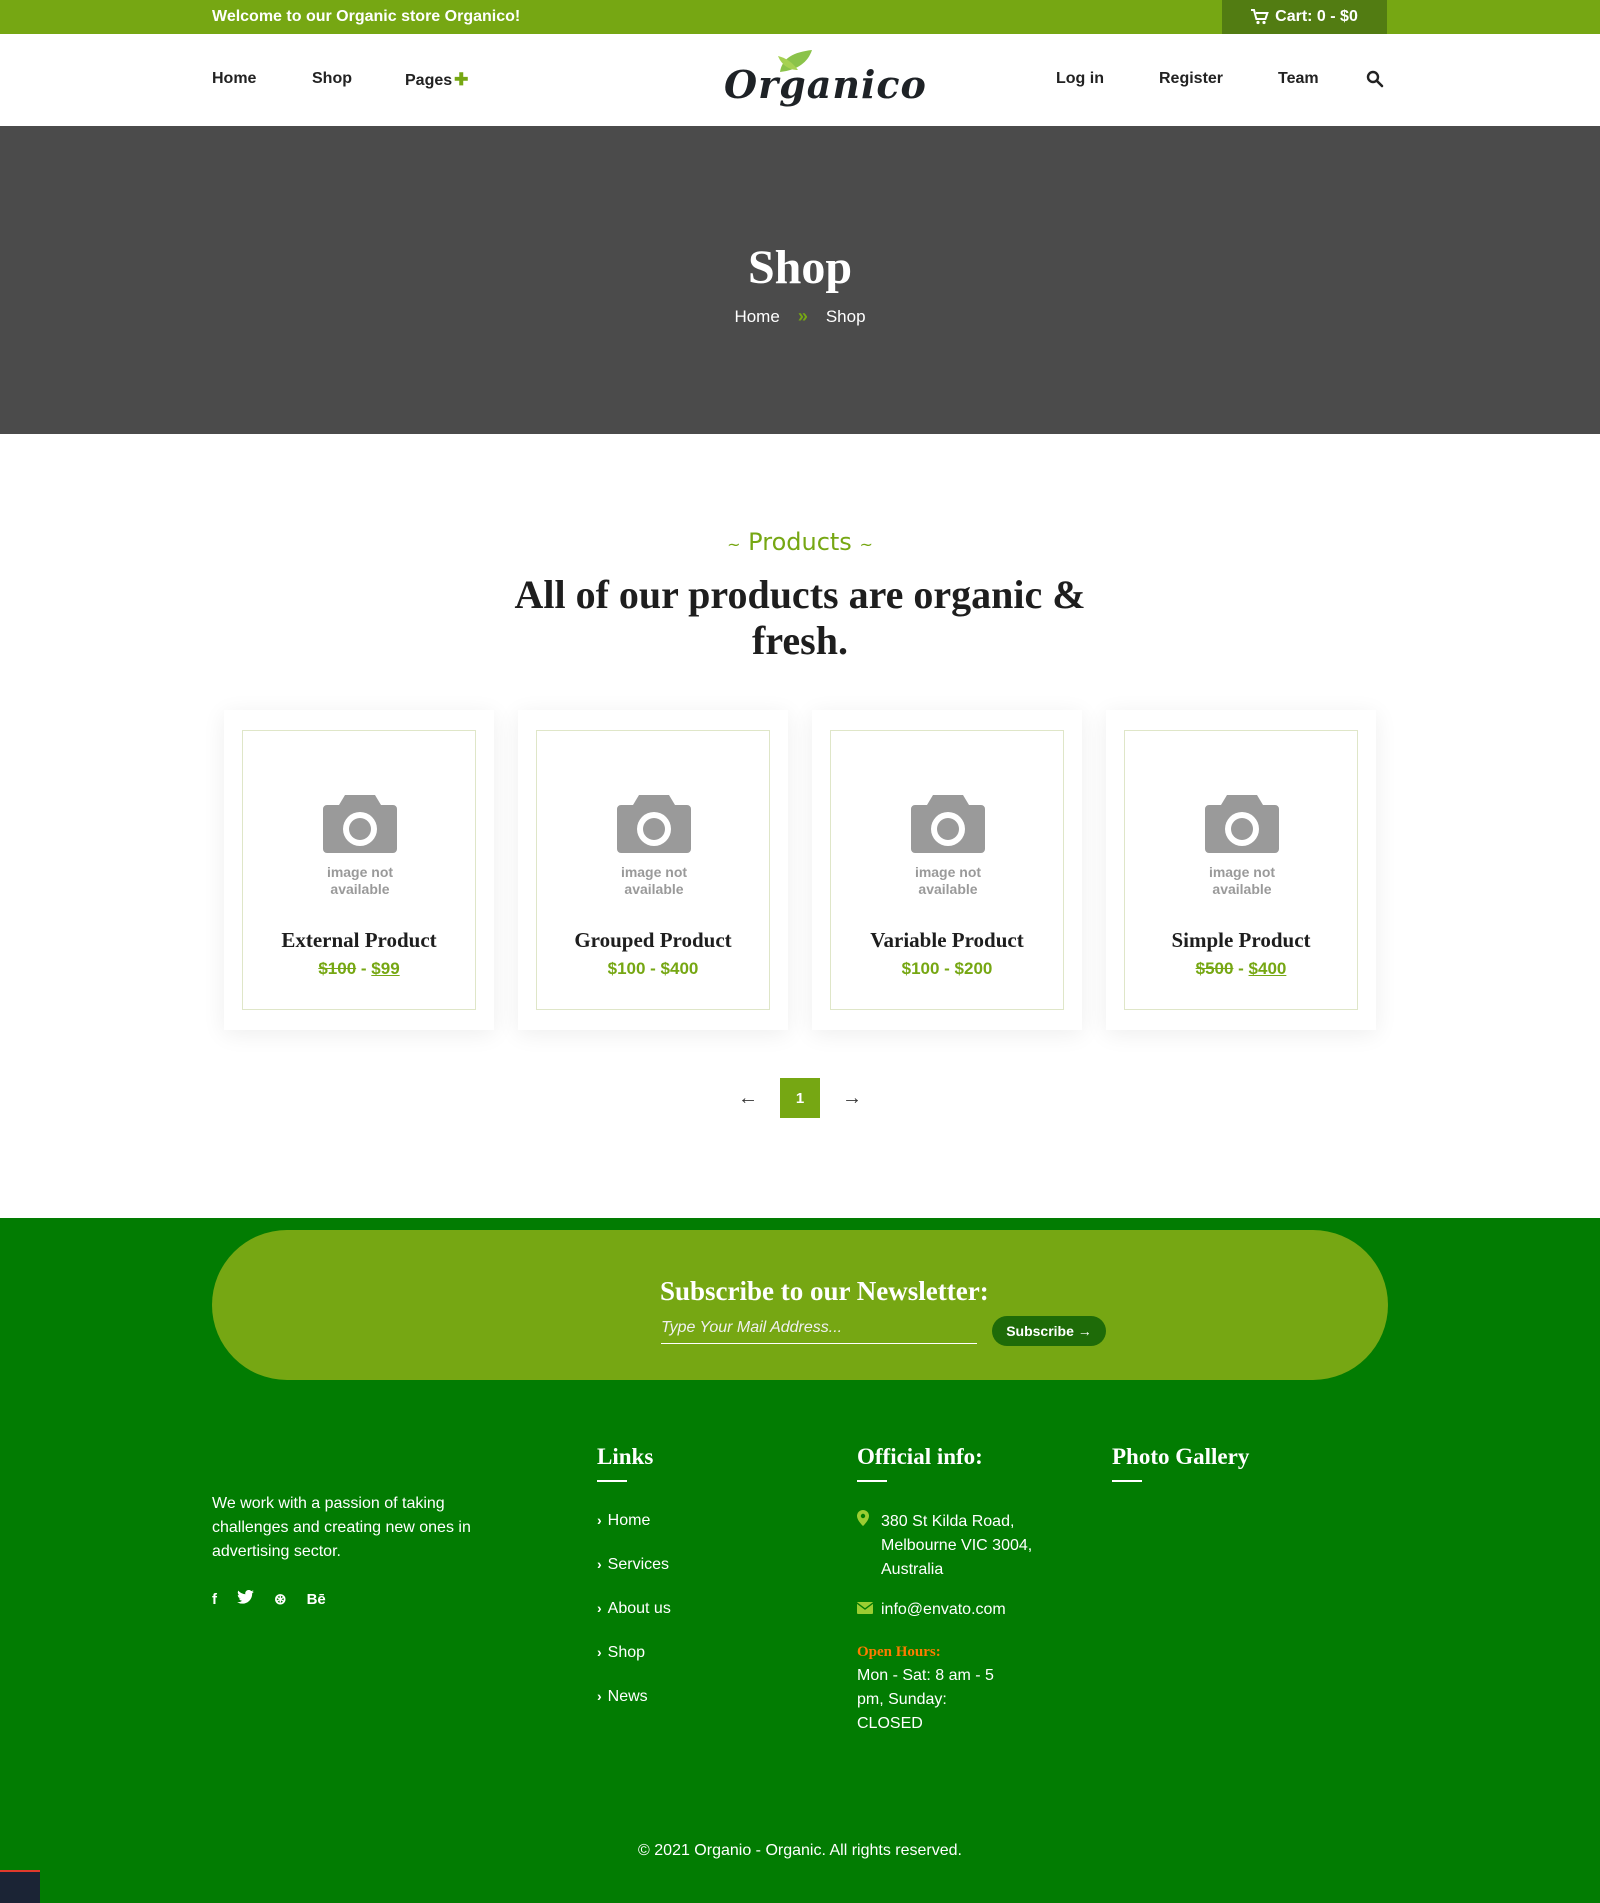 This screenshot has height=1903, width=1600. What do you see at coordinates (20, 1886) in the screenshot?
I see `debug-bar-icon` at bounding box center [20, 1886].